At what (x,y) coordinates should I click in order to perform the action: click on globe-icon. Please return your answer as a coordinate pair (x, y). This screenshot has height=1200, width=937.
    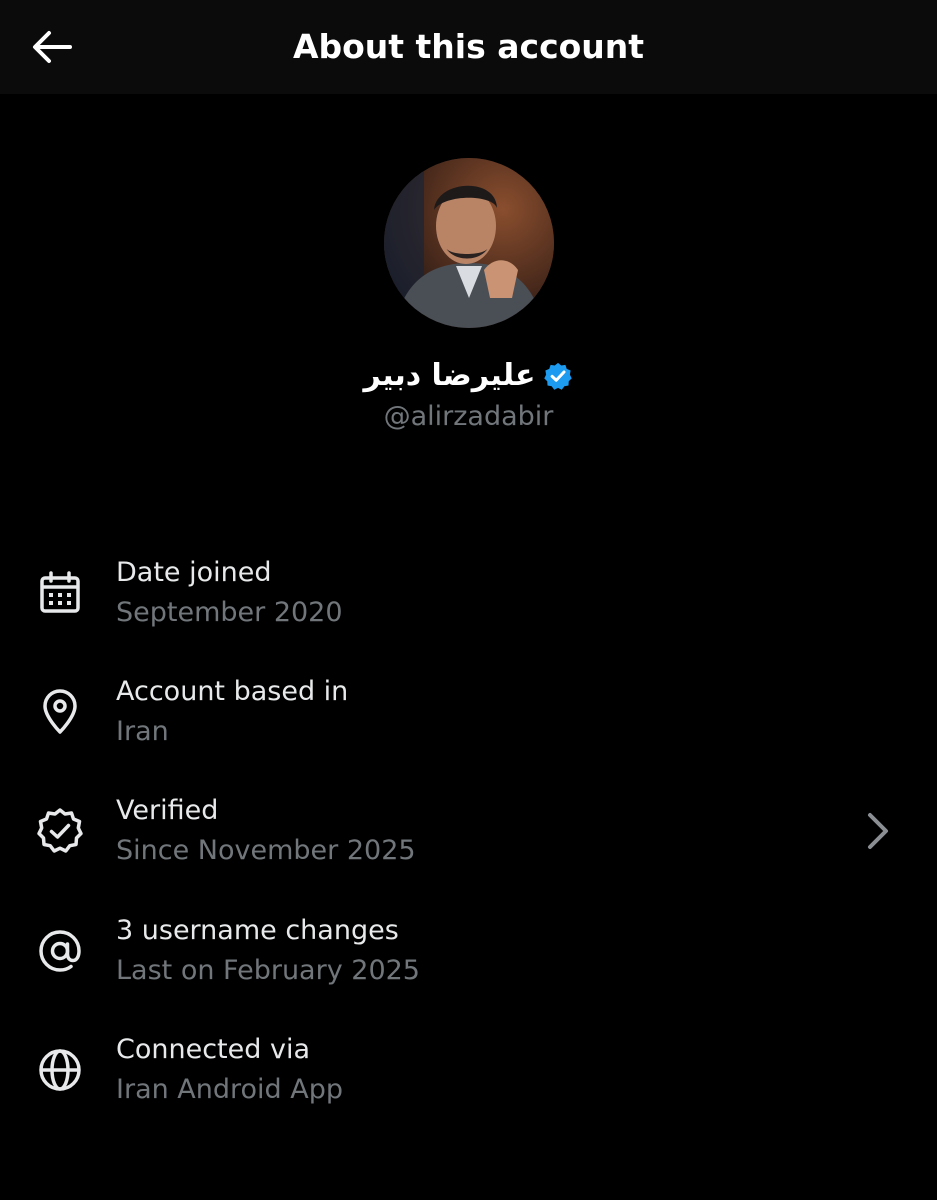
    Looking at the image, I should click on (60, 1070).